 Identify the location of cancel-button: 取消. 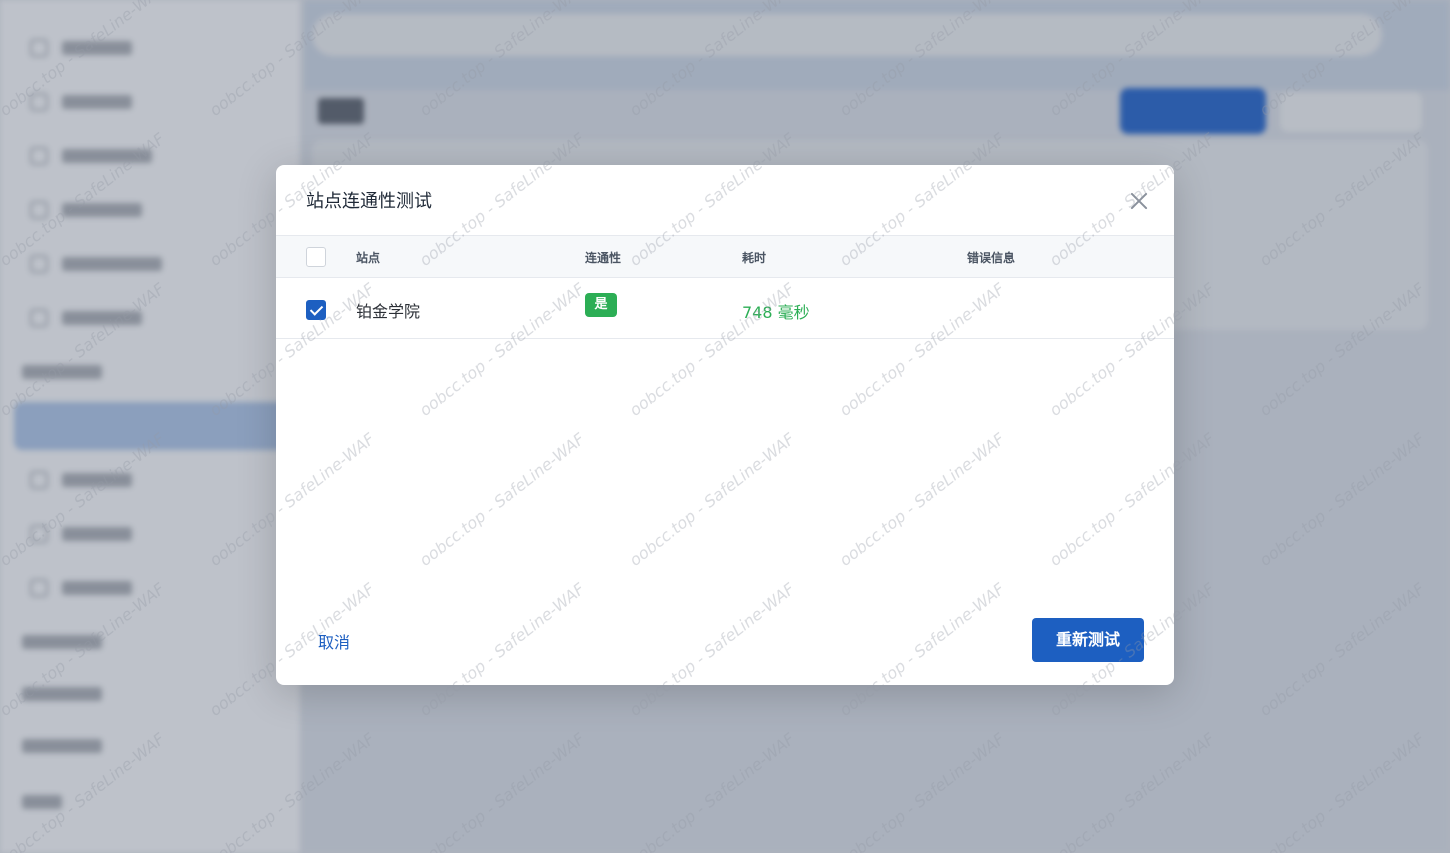
(334, 641).